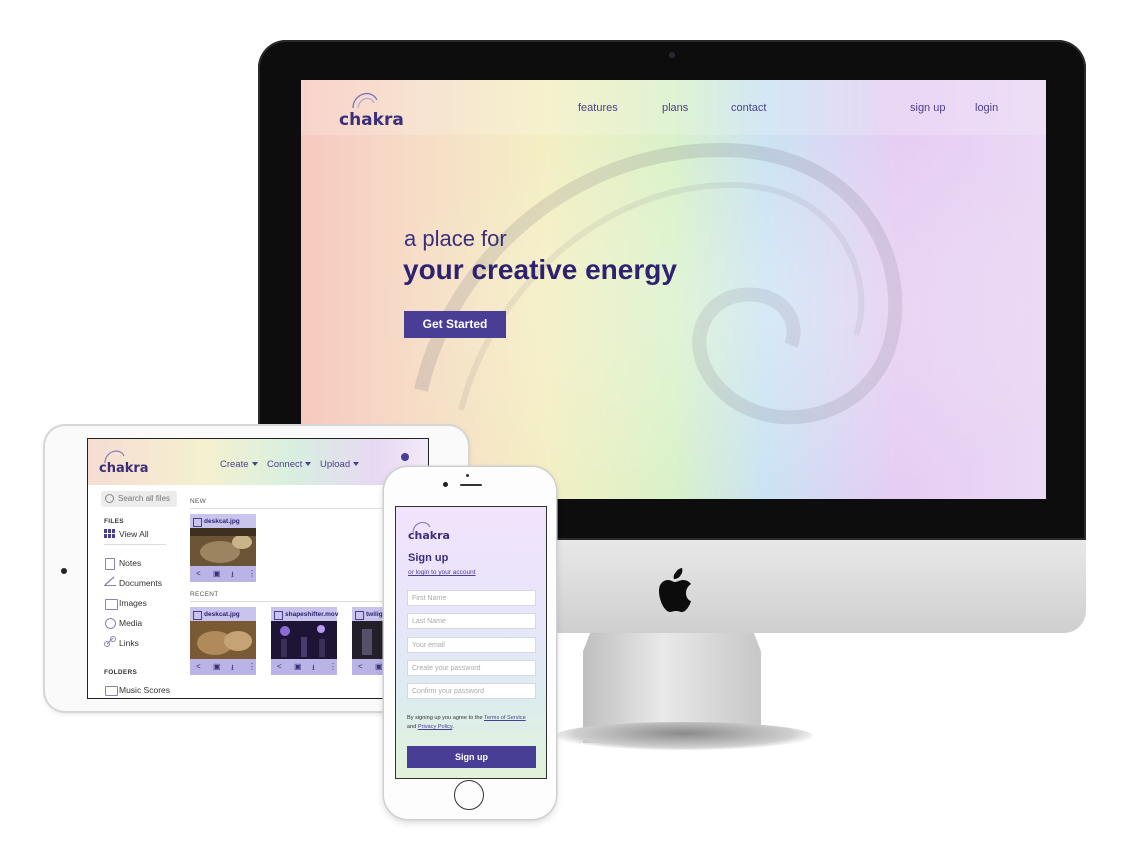  I want to click on login-link: or login to your account, so click(442, 572).